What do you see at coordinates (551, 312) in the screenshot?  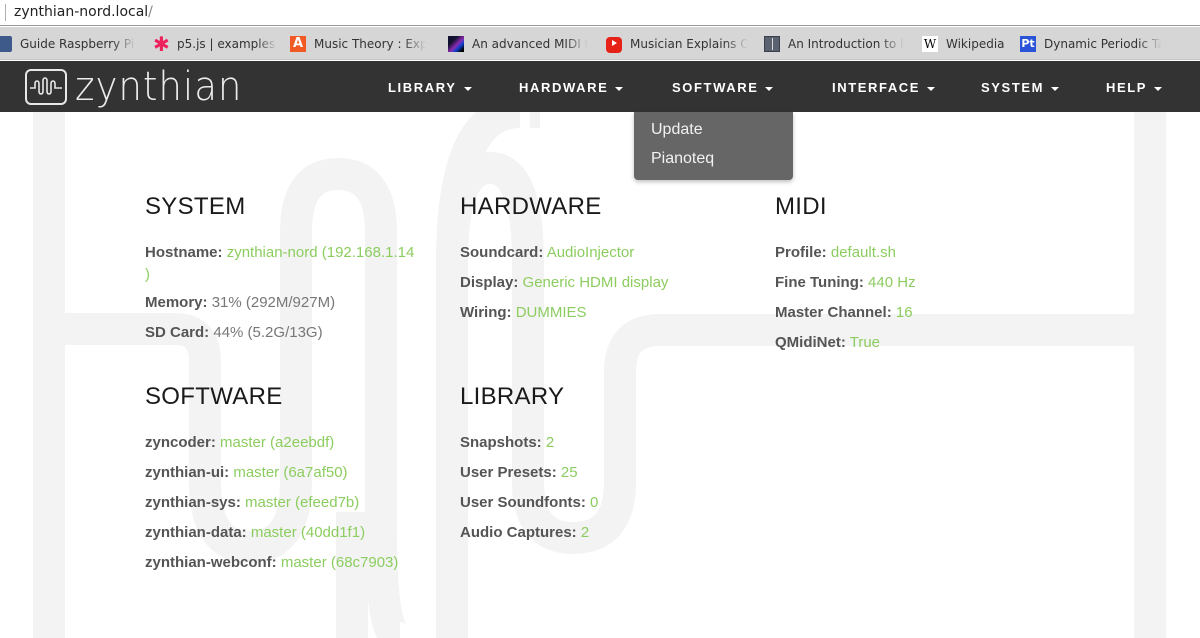 I see `info-value-link: DUMMIES` at bounding box center [551, 312].